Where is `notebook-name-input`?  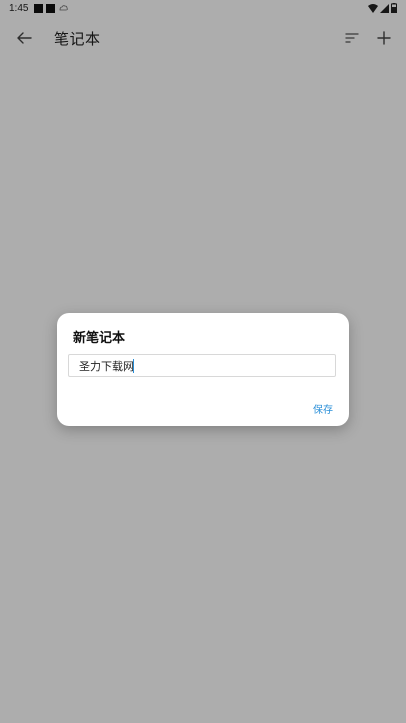
notebook-name-input is located at coordinates (202, 365).